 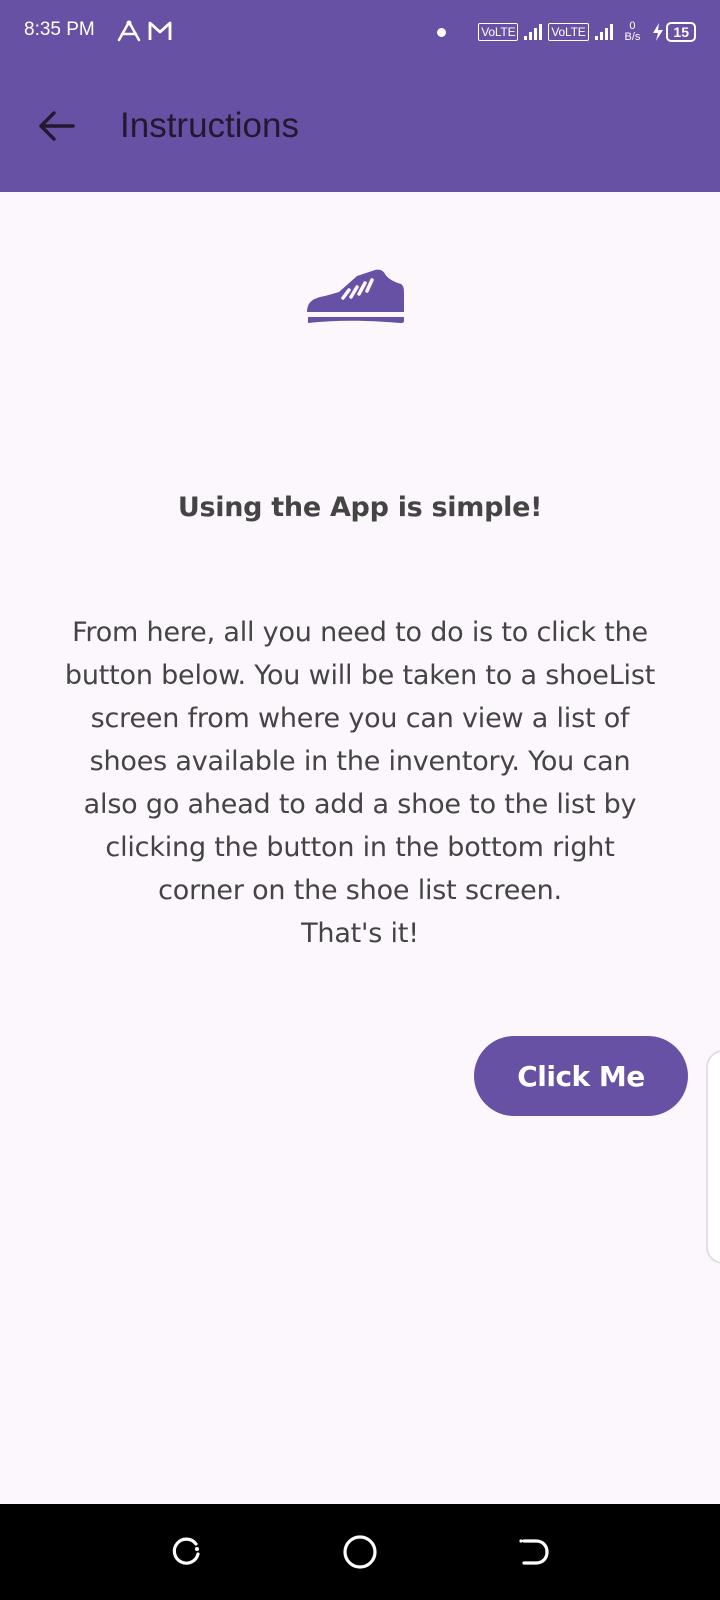 I want to click on back-button, so click(x=56, y=126).